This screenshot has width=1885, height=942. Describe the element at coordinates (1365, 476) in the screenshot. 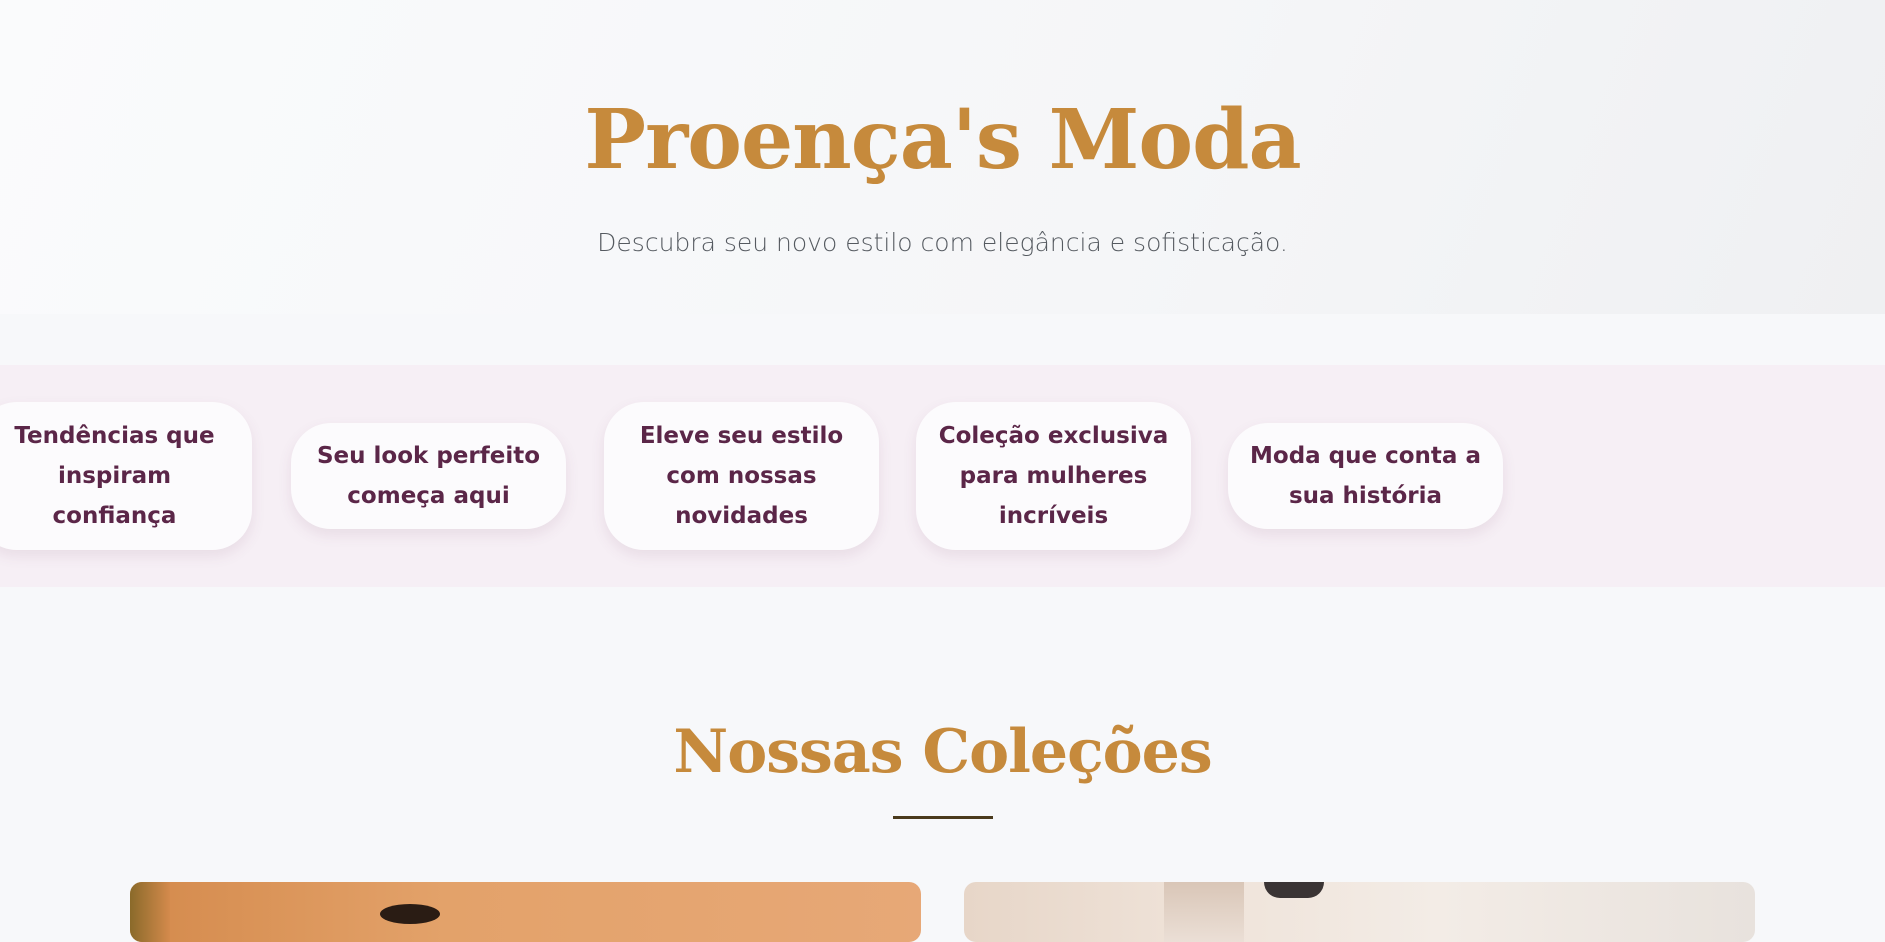

I see `slogan-card: Moda que conta a sua história` at that location.